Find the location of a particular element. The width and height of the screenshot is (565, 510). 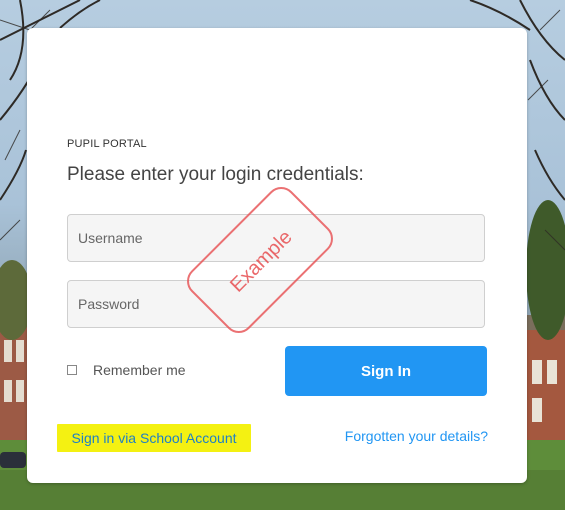

portal-label: PUPIL PORTAL is located at coordinates (107, 144).